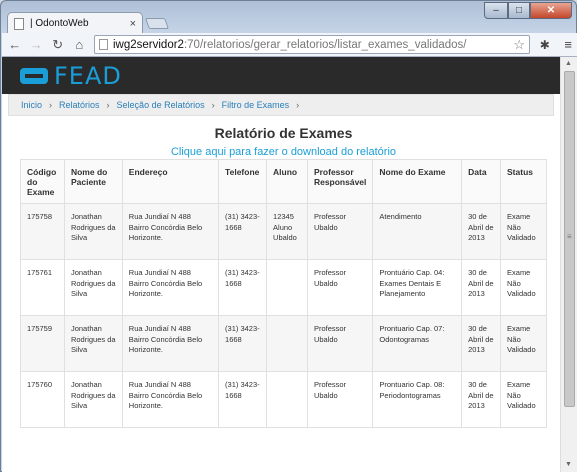 This screenshot has width=577, height=472. I want to click on extension-icon: ✱, so click(545, 45).